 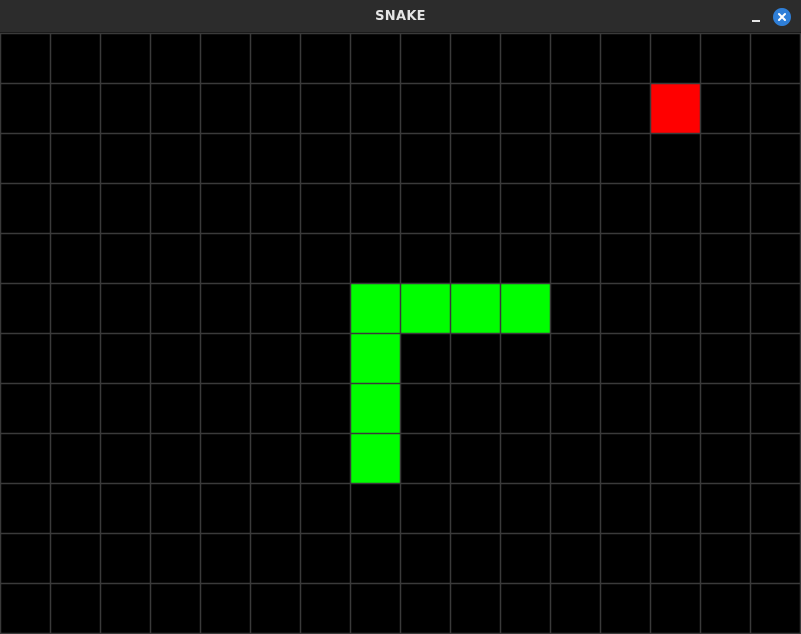 I want to click on minimize-button, so click(x=756, y=17).